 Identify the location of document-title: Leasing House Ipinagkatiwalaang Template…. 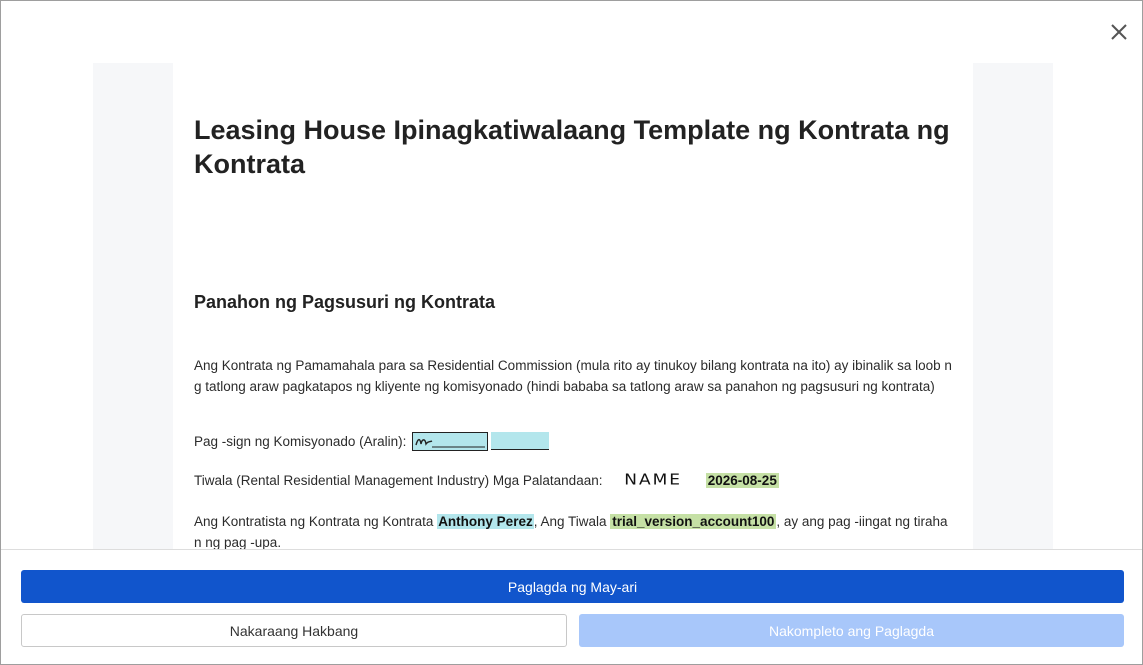
(572, 147).